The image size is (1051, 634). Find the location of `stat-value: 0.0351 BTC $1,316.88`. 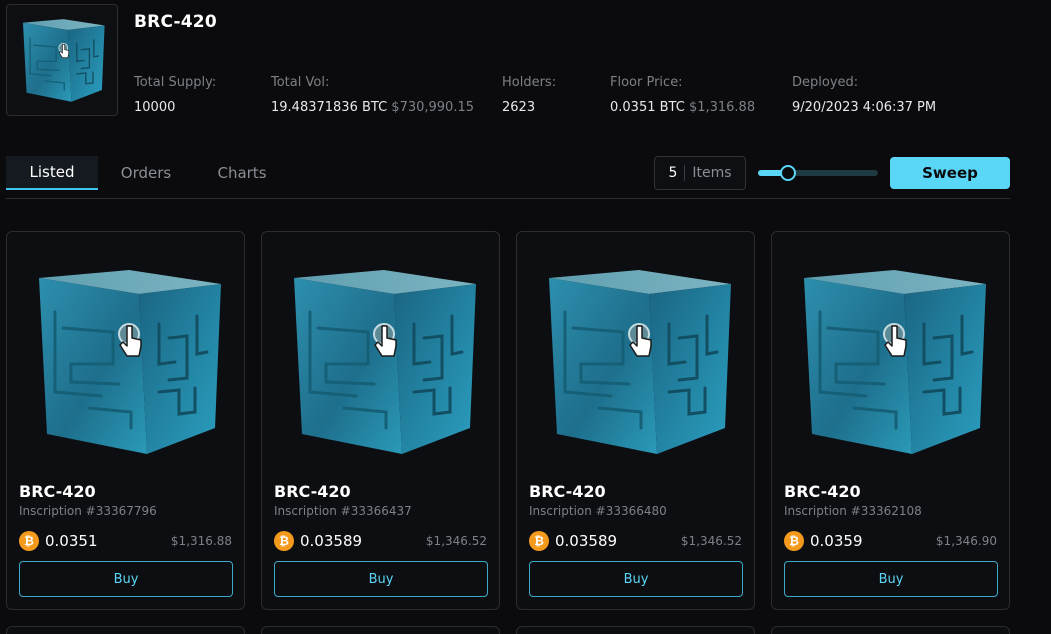

stat-value: 0.0351 BTC $1,316.88 is located at coordinates (683, 107).